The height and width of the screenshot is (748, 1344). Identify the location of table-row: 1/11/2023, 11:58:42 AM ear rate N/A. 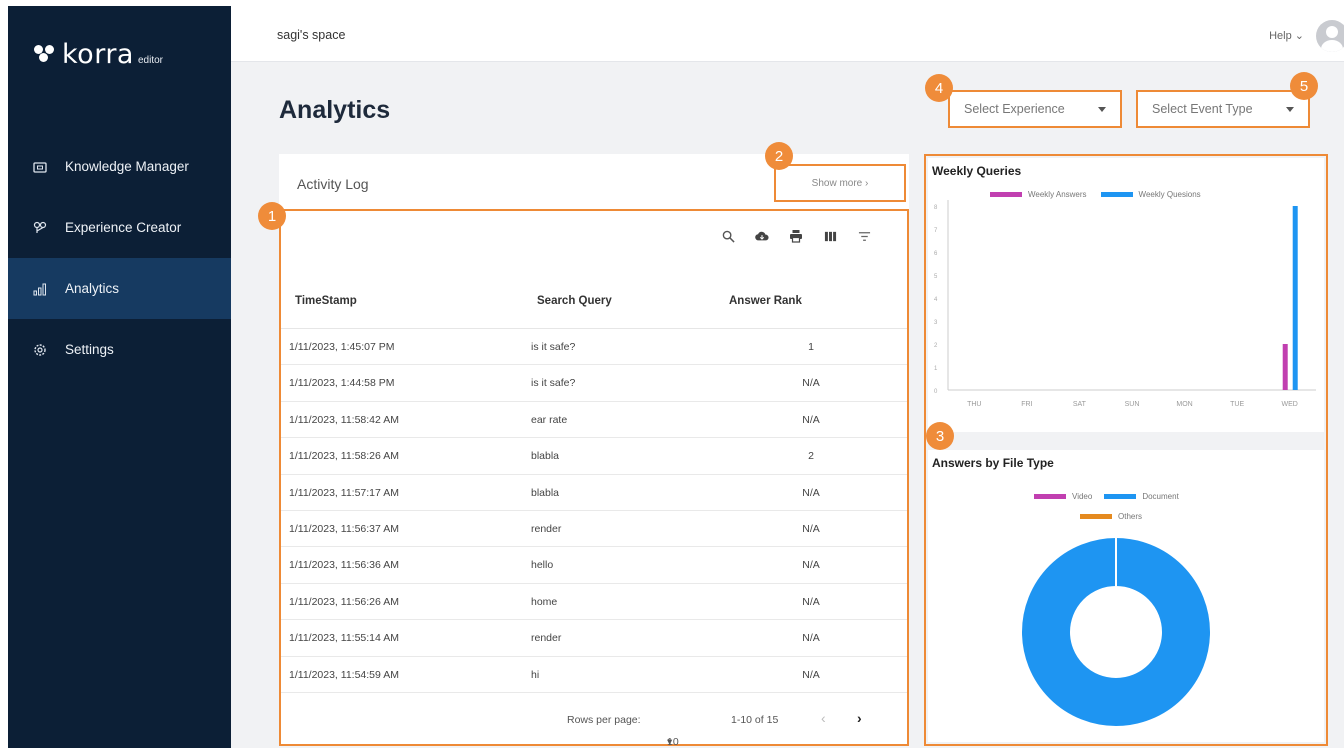
(594, 420).